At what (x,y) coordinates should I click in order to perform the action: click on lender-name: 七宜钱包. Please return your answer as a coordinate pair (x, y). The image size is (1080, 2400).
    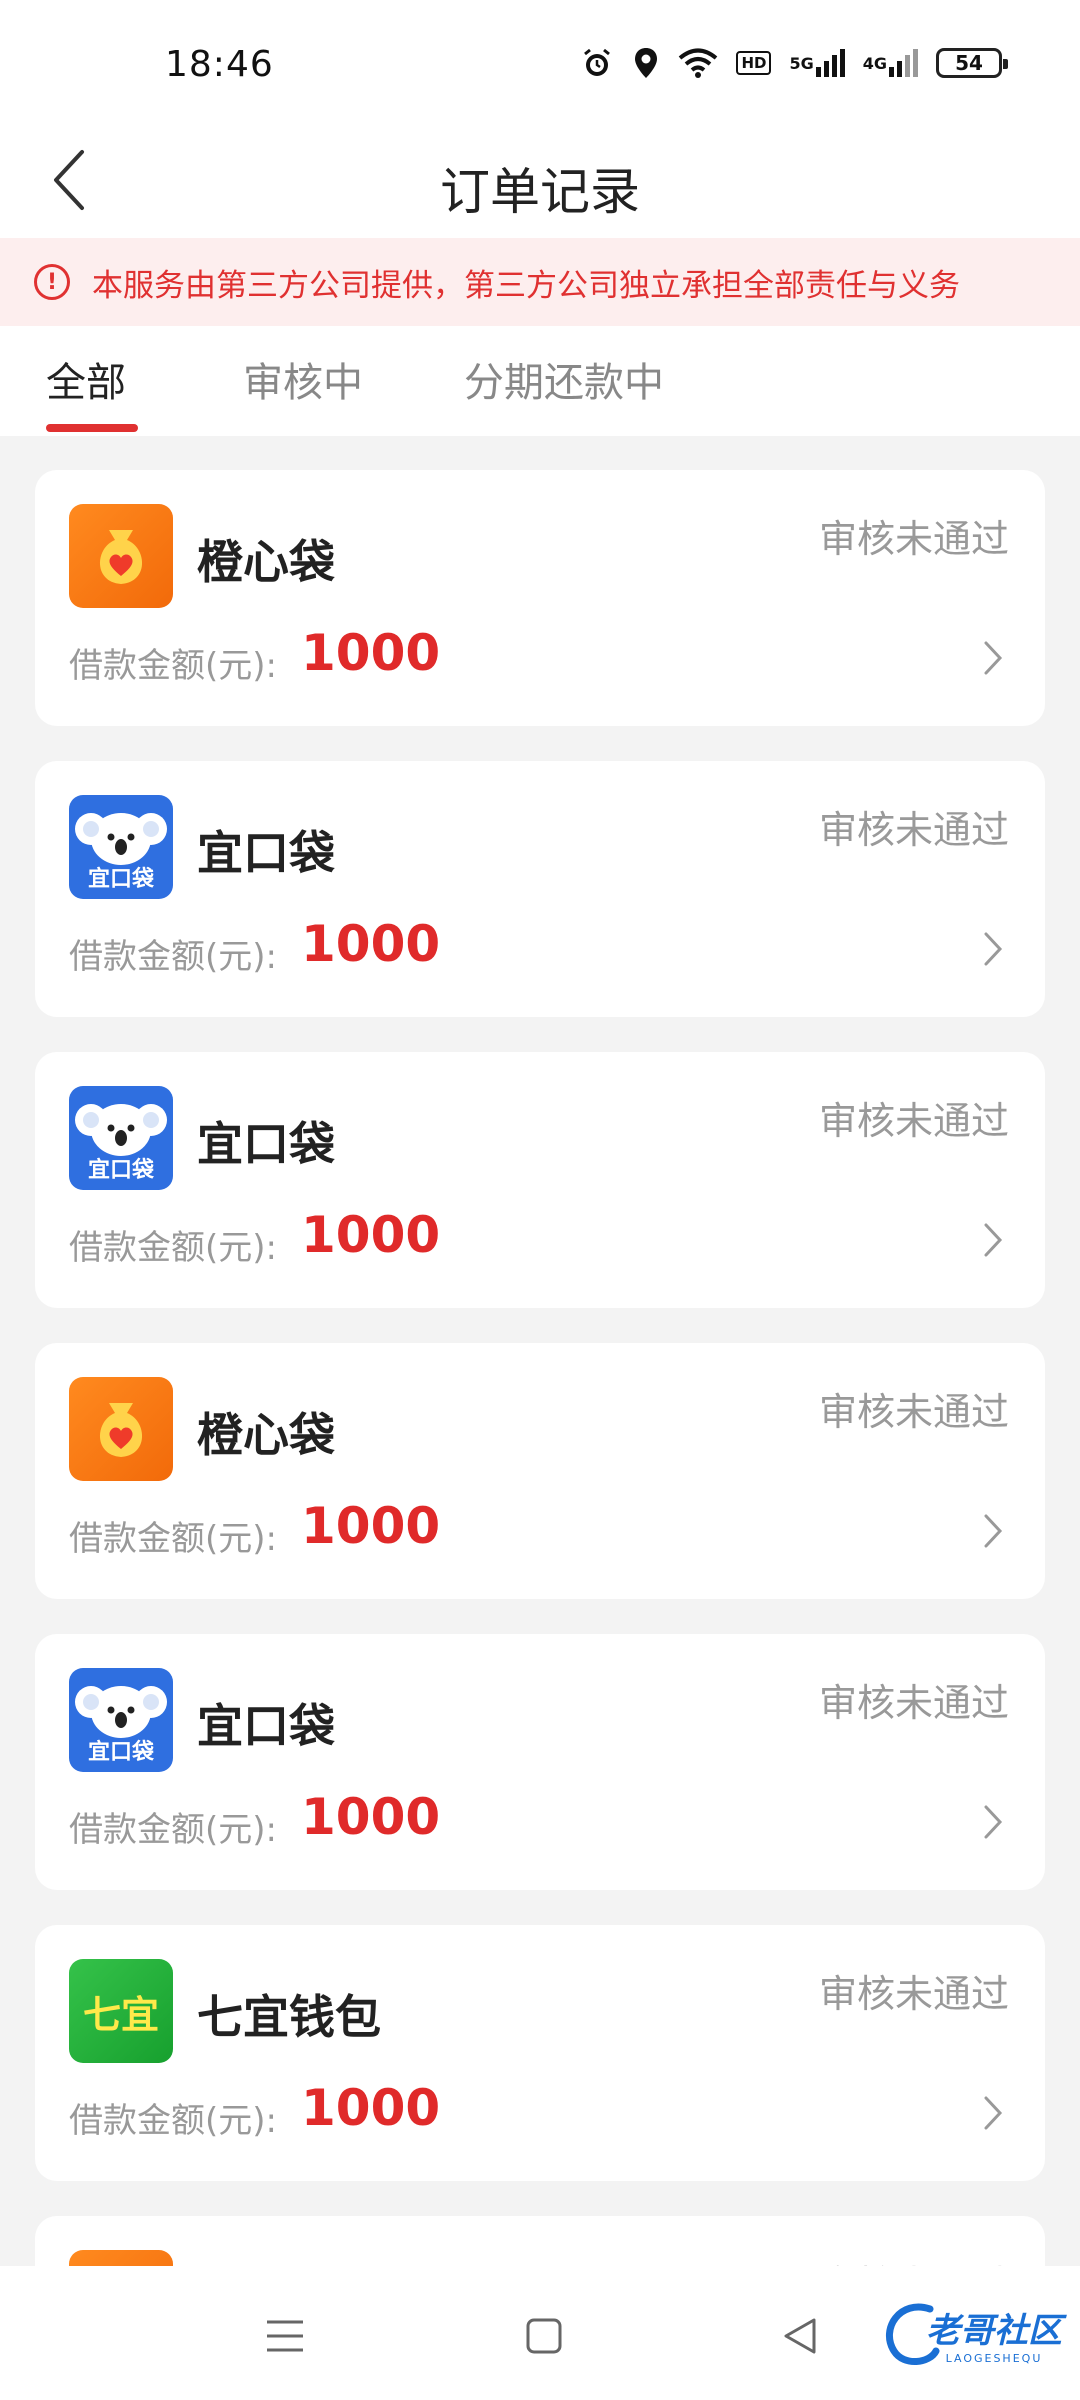
    Looking at the image, I should click on (289, 2017).